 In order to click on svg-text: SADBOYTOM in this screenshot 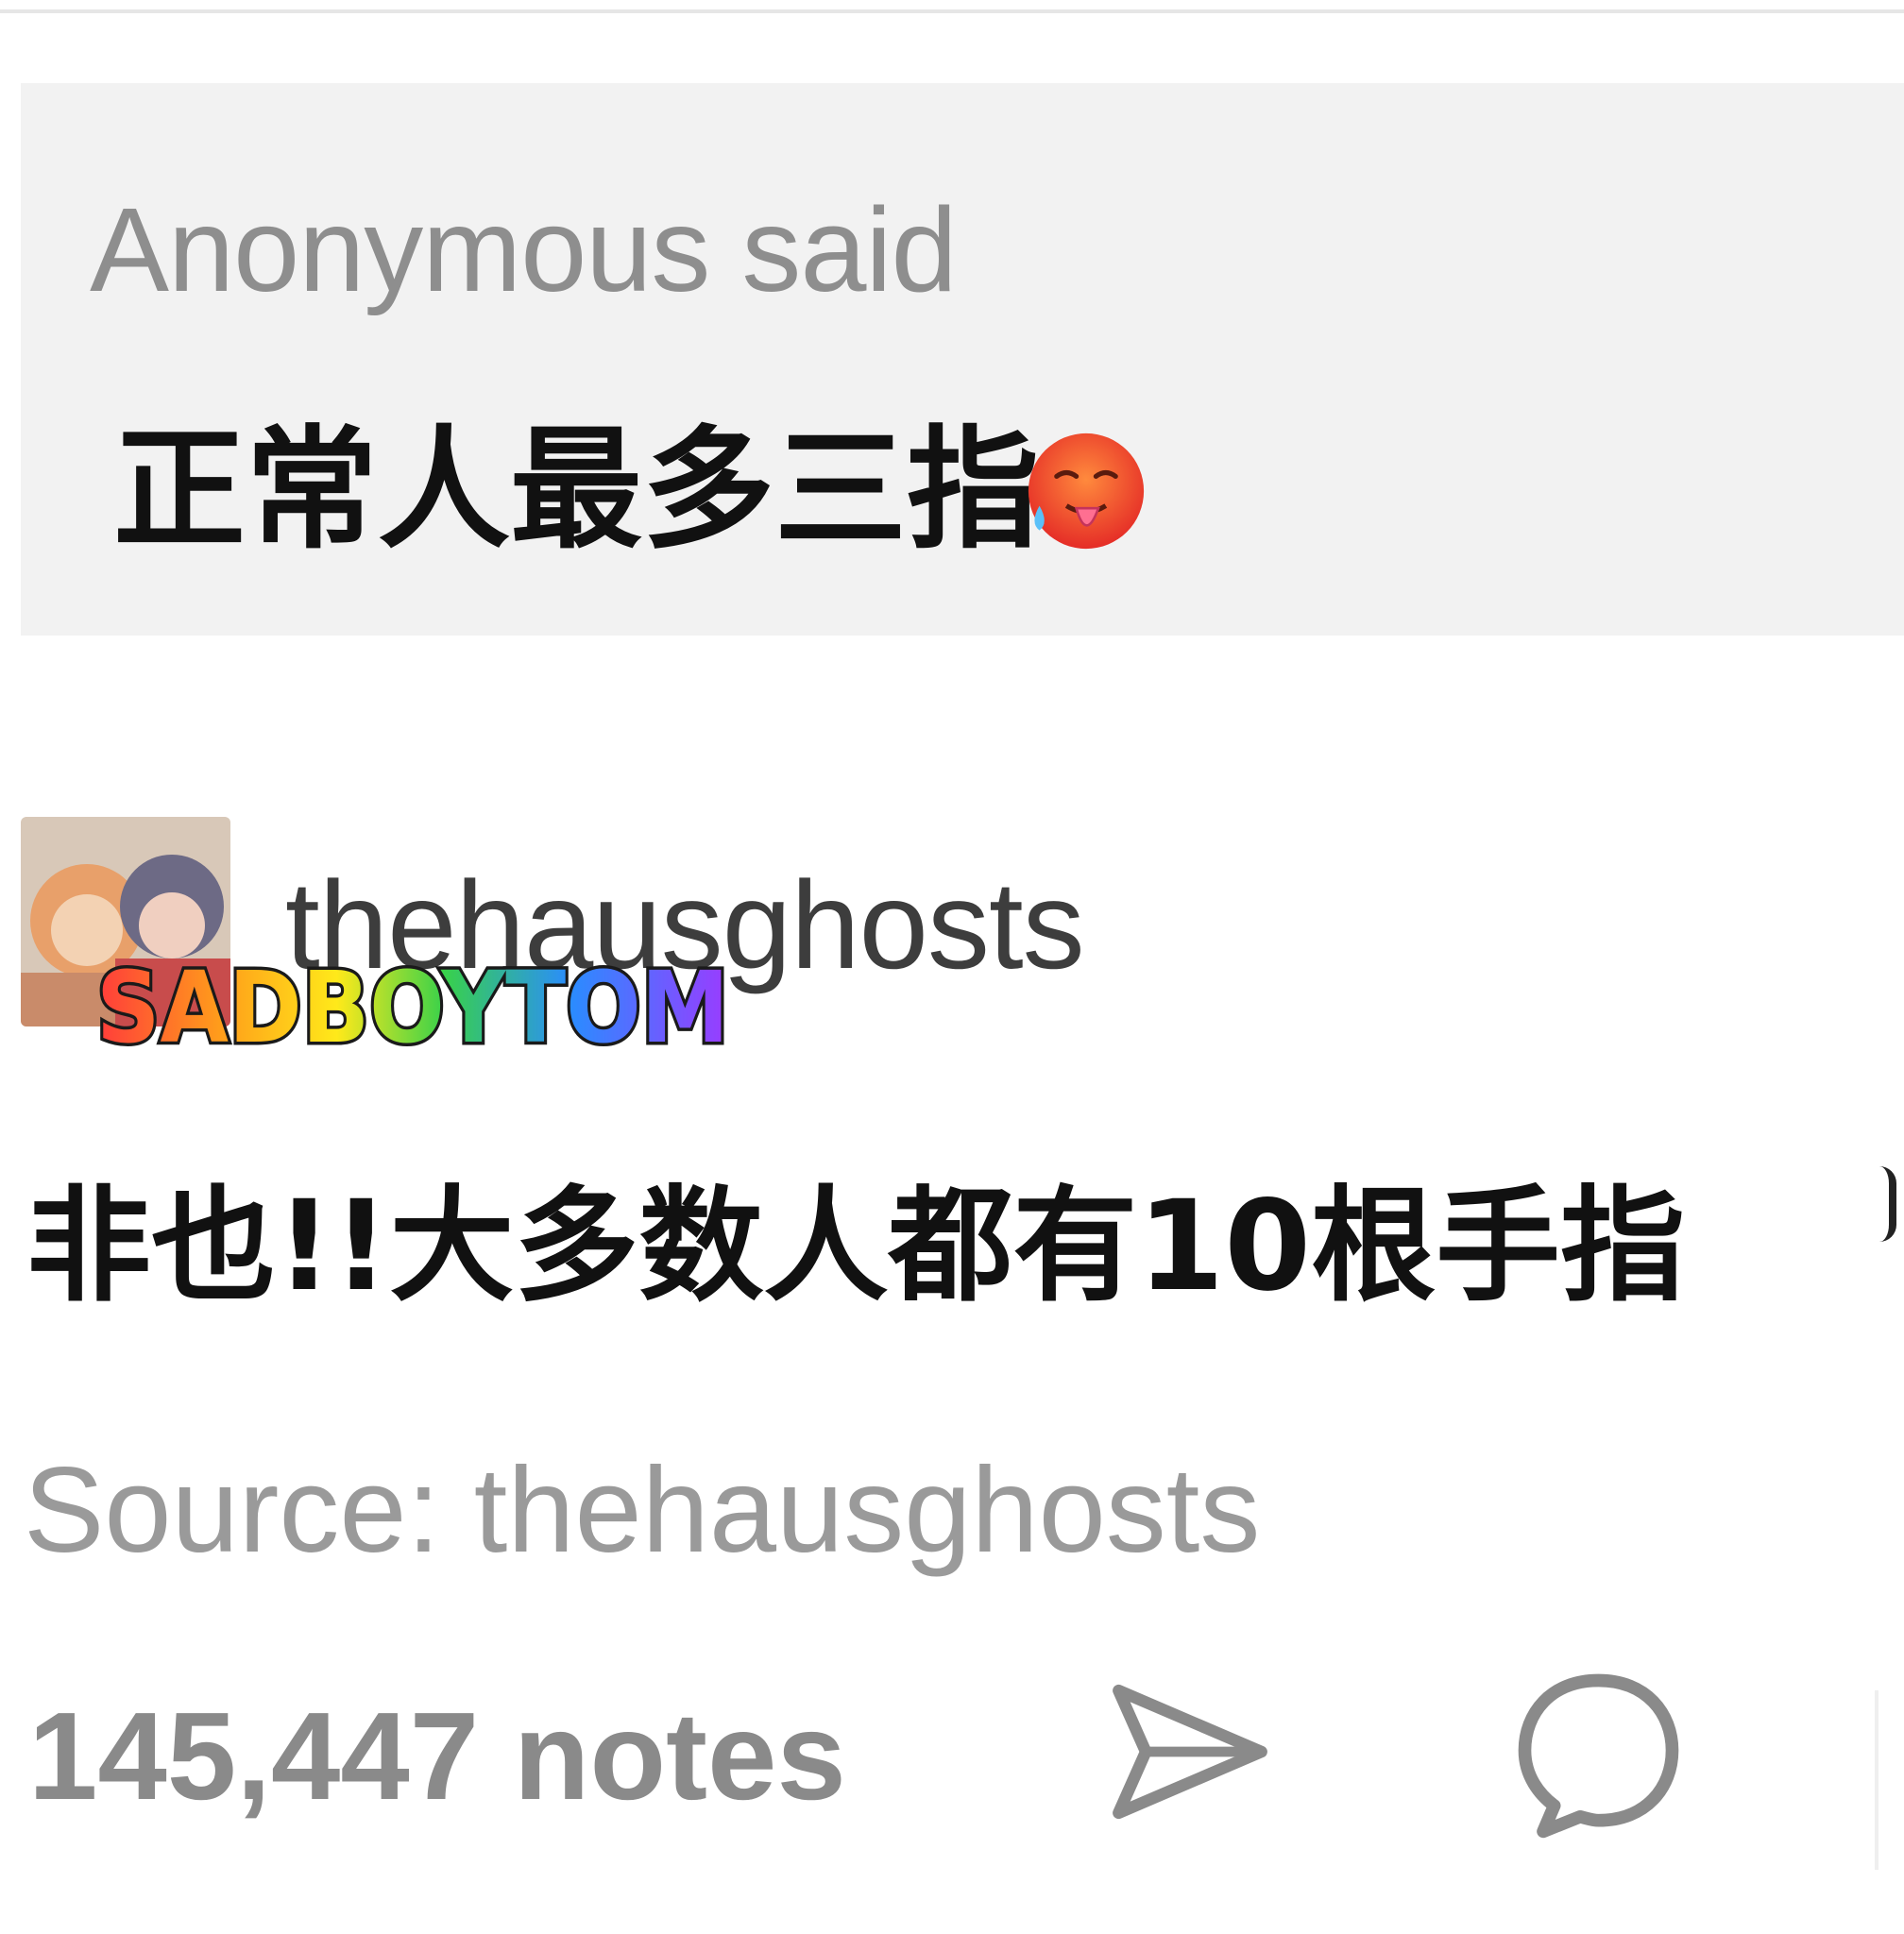, I will do `click(412, 1006)`.